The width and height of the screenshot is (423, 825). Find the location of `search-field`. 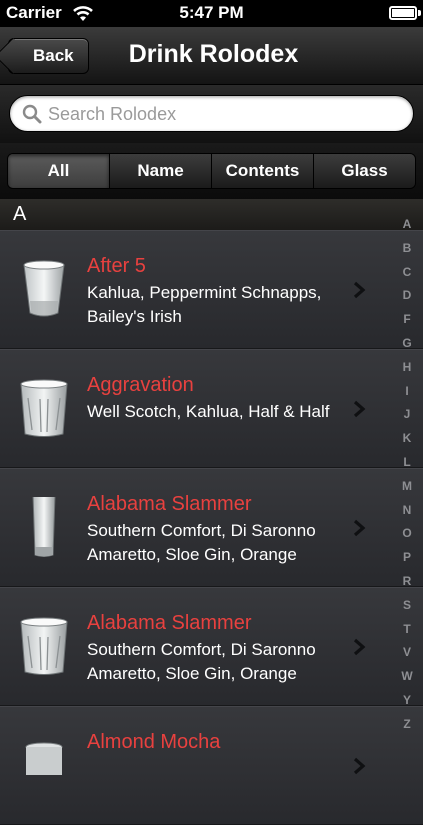

search-field is located at coordinates (211, 113).